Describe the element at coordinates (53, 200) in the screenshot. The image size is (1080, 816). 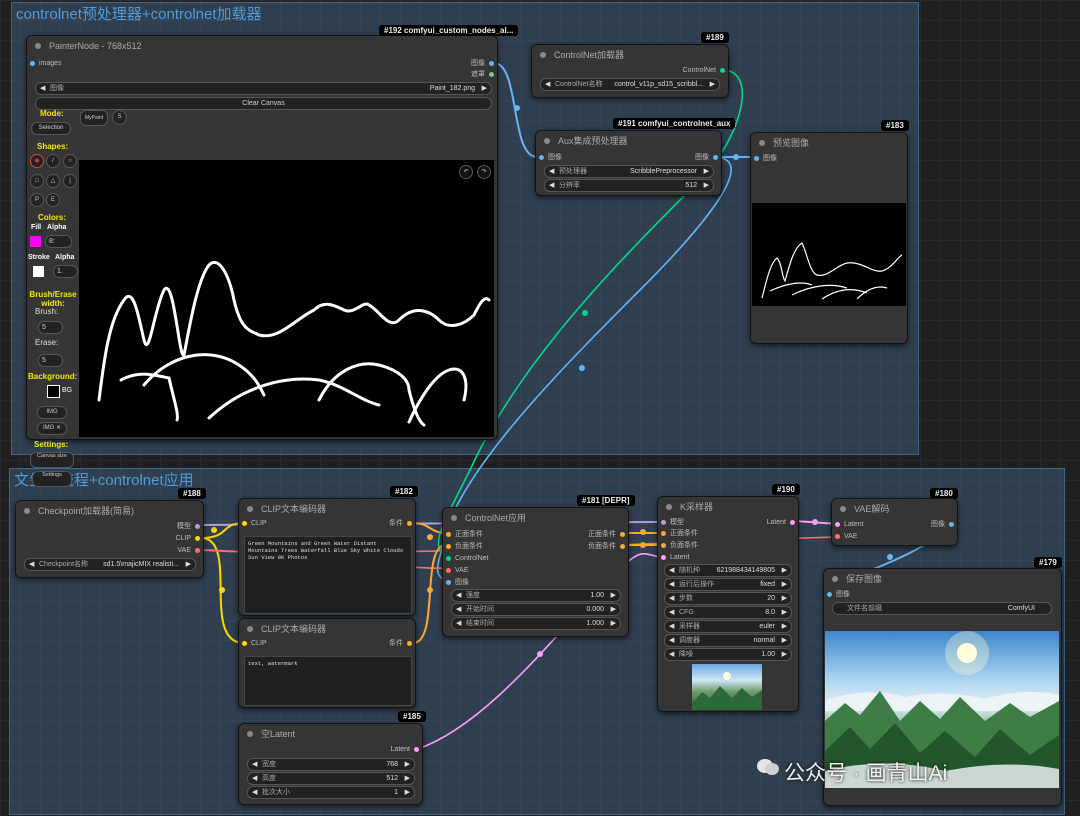
I see `shape-e-icon: E` at that location.